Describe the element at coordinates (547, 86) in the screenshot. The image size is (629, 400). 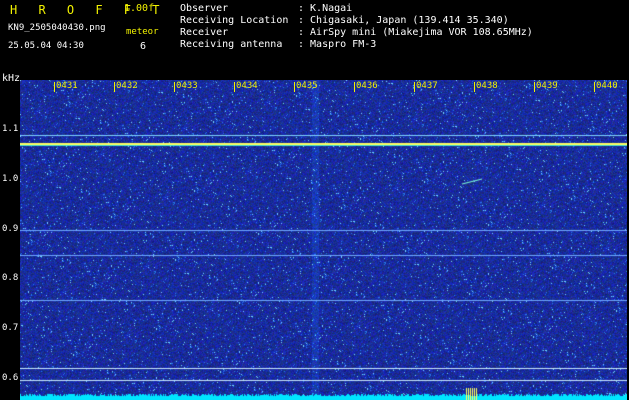
I see `time-label-0439: 0439` at that location.